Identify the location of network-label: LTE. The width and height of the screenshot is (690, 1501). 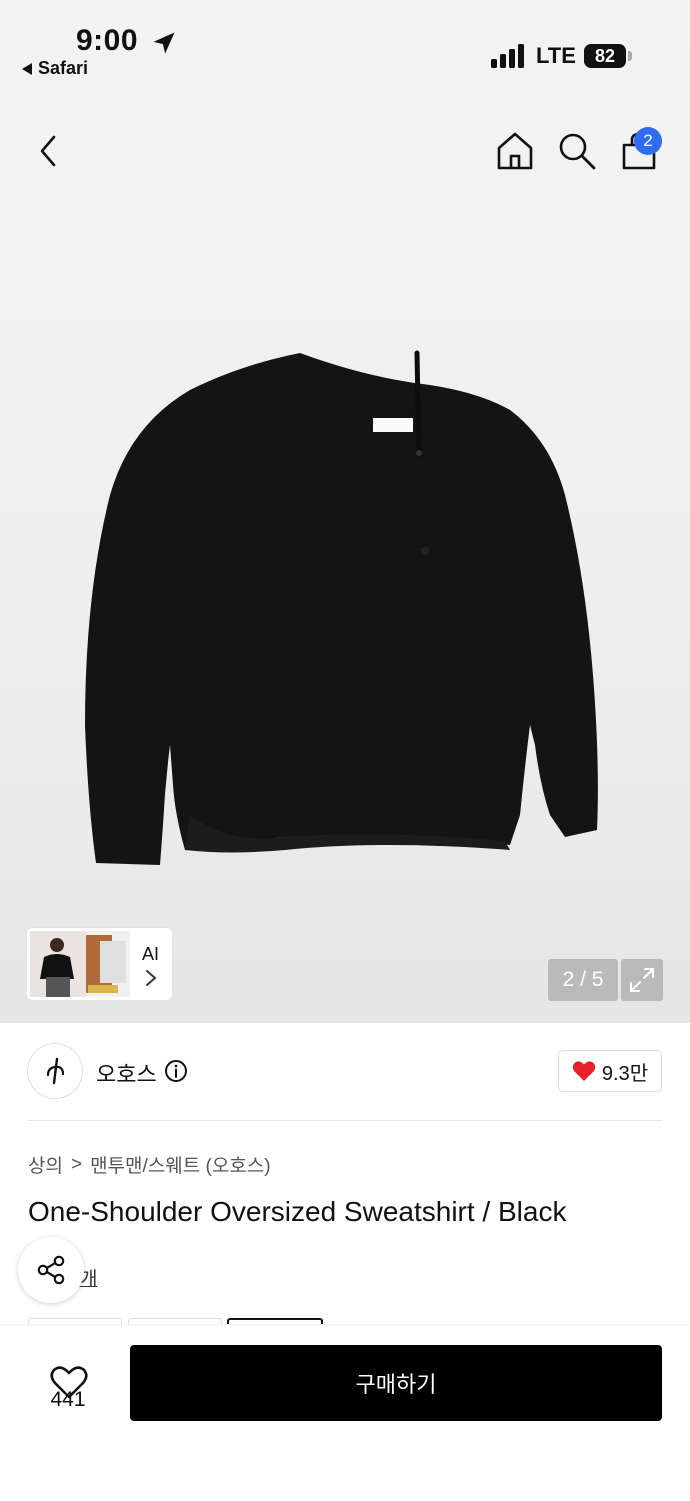
(556, 55).